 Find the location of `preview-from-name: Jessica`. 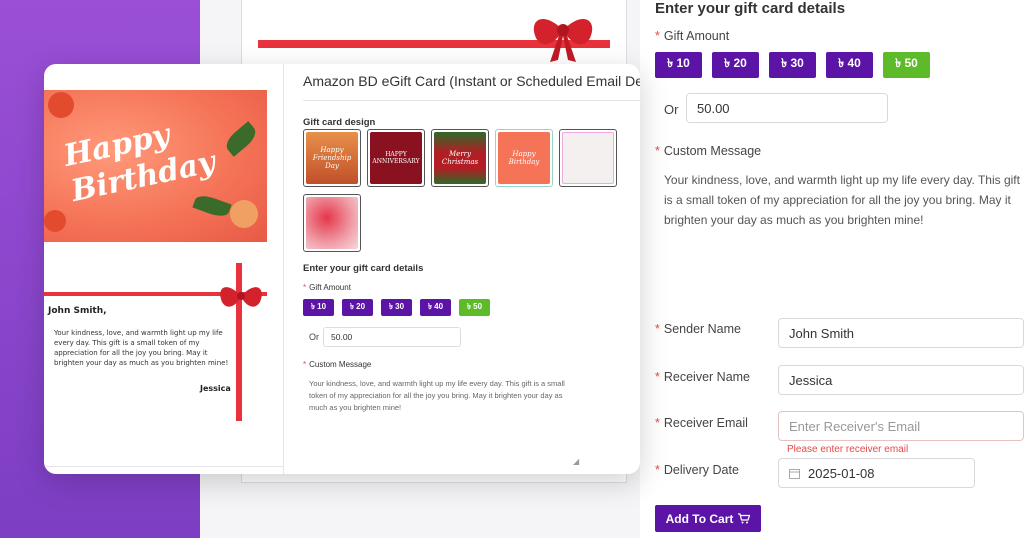

preview-from-name: Jessica is located at coordinates (215, 388).